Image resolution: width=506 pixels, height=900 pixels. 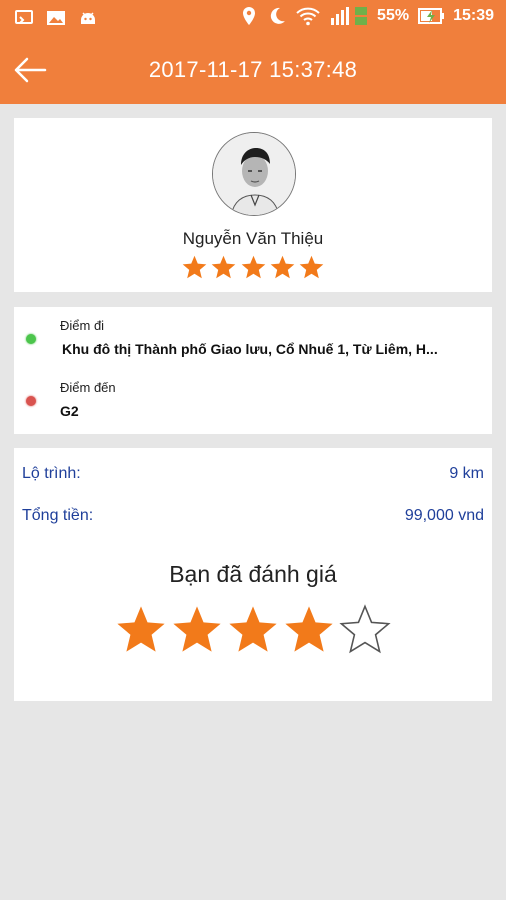 What do you see at coordinates (365, 630) in the screenshot?
I see `star-empty-icon` at bounding box center [365, 630].